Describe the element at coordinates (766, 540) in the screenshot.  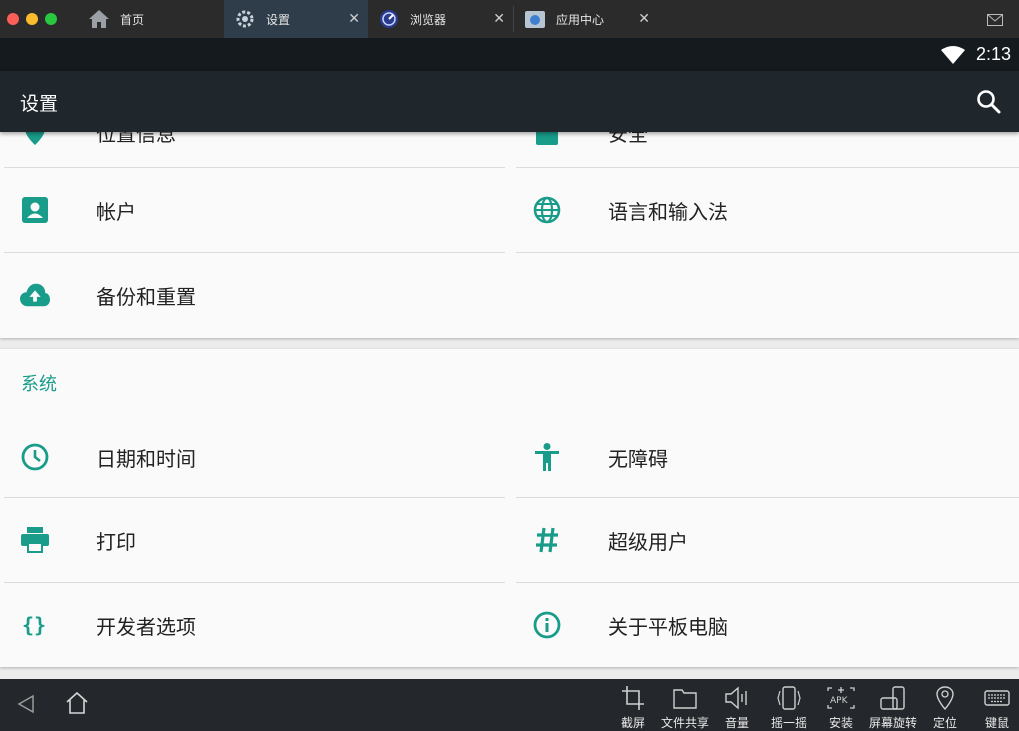
I see `settings-item-superuser: 超级用户` at that location.